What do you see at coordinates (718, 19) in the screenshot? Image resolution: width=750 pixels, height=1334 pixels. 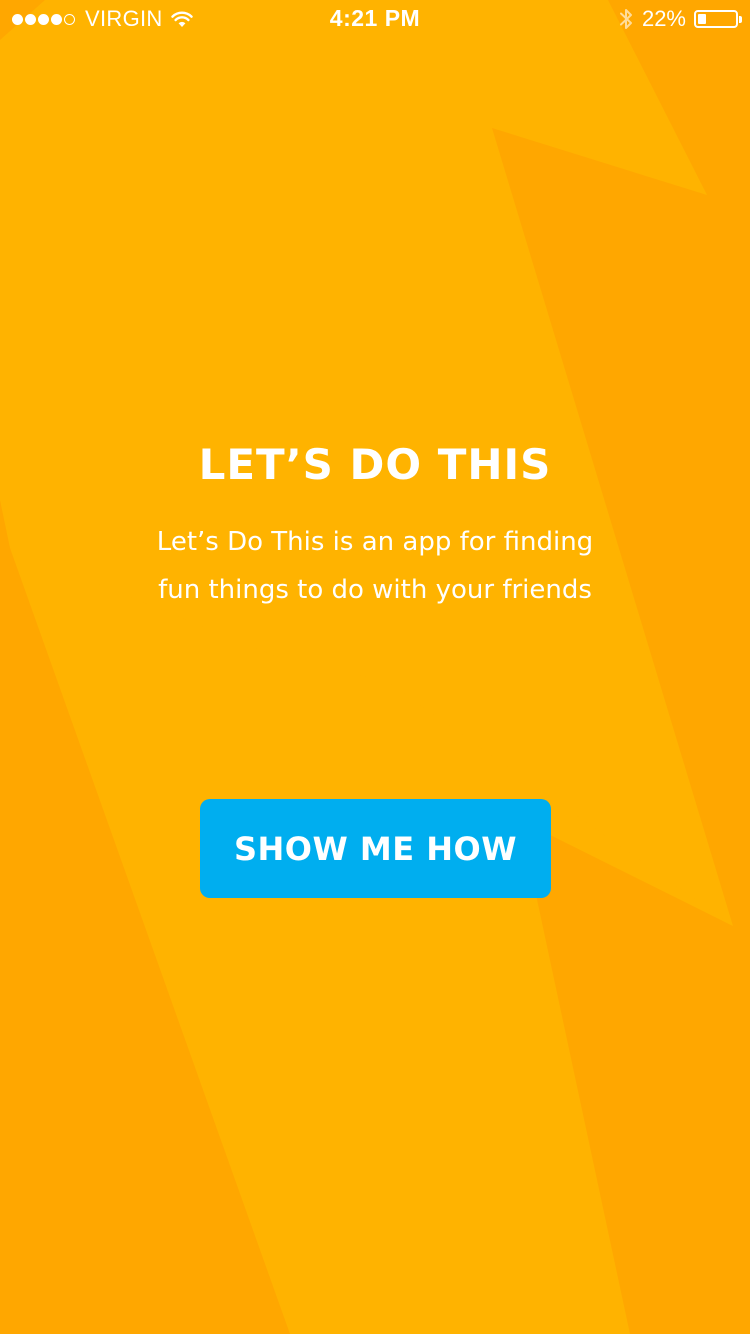 I see `battery-icon` at bounding box center [718, 19].